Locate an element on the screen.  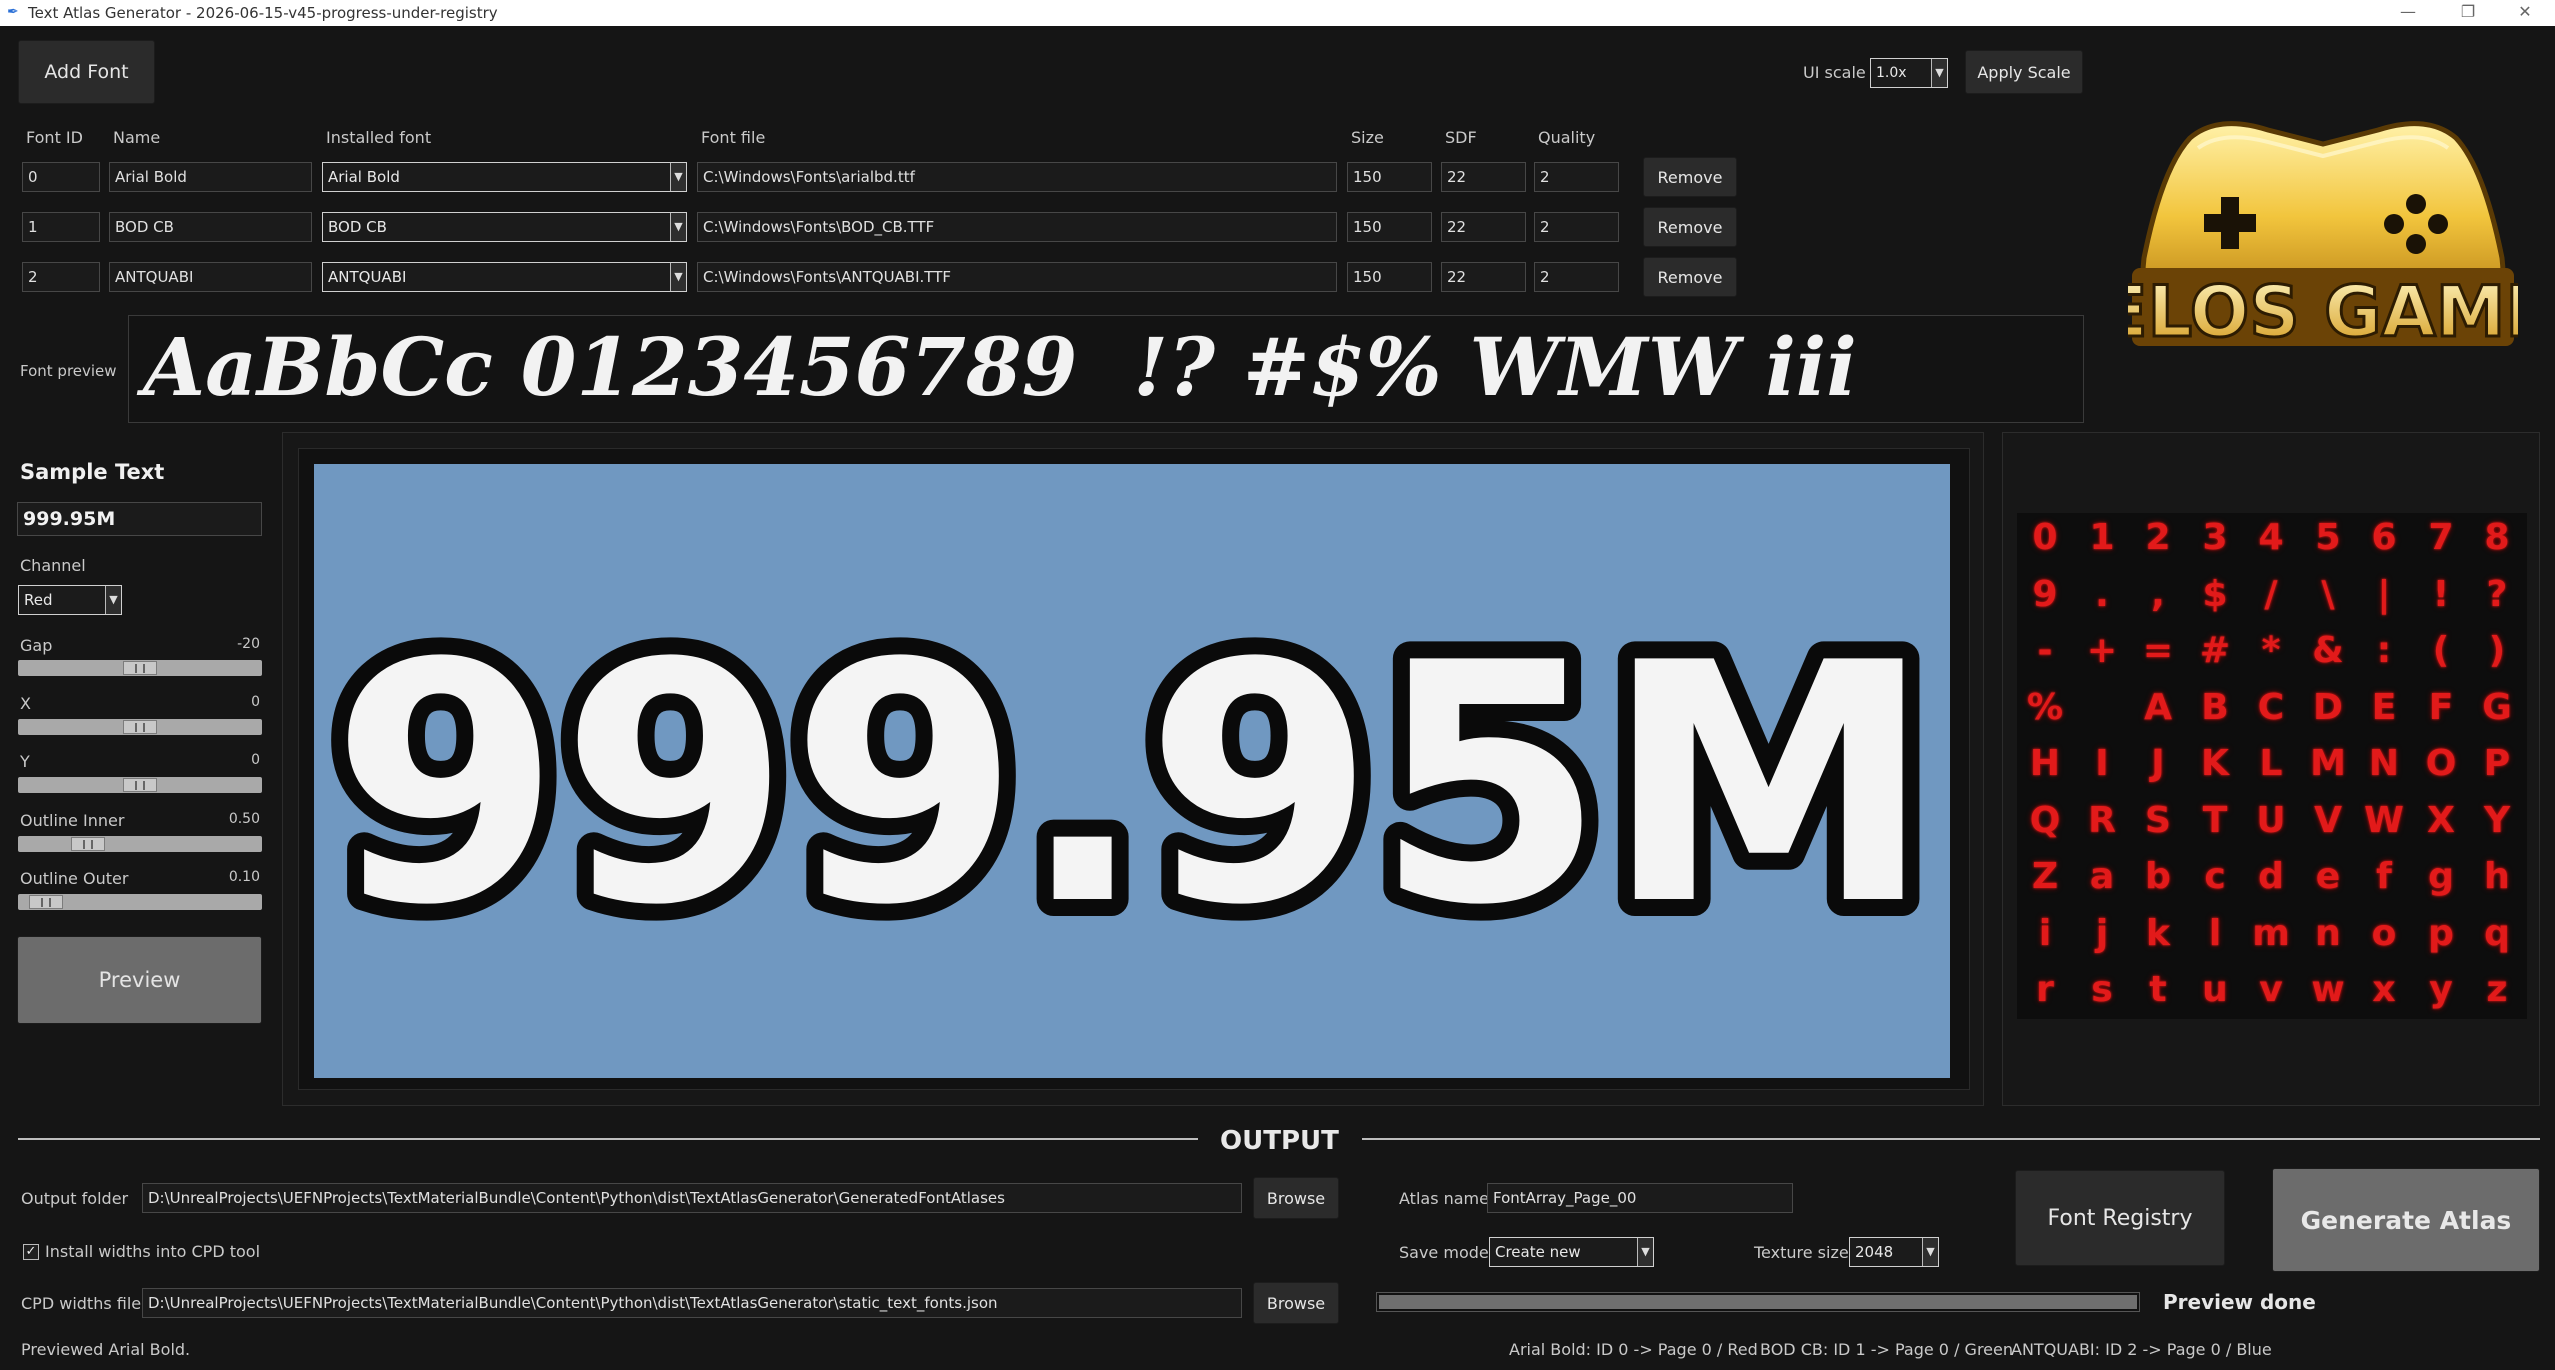
atlas-glyph: * is located at coordinates (2271, 650).